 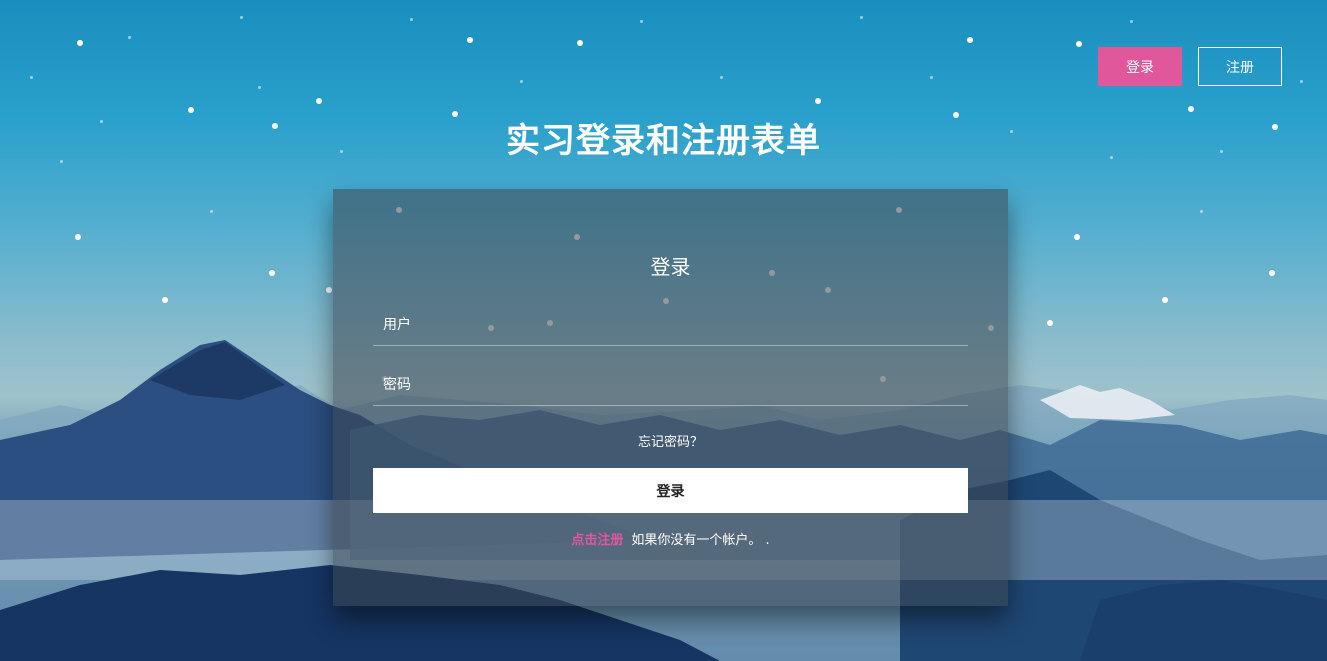 I want to click on username-field-wrapper, so click(x=670, y=325).